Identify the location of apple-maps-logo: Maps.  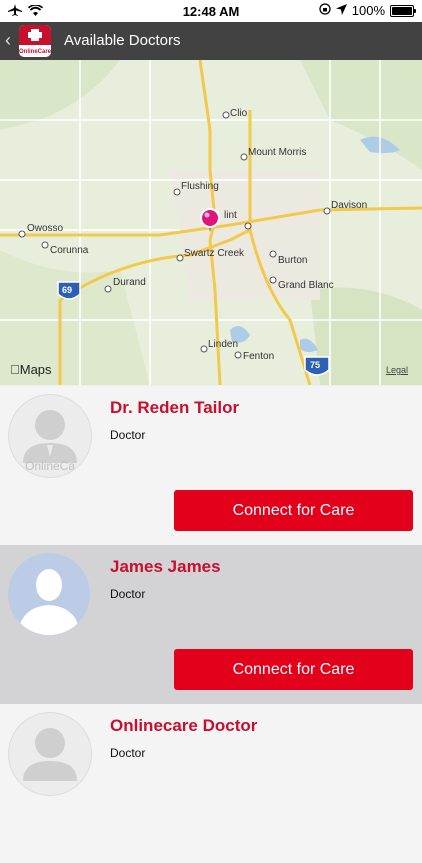
(31, 369).